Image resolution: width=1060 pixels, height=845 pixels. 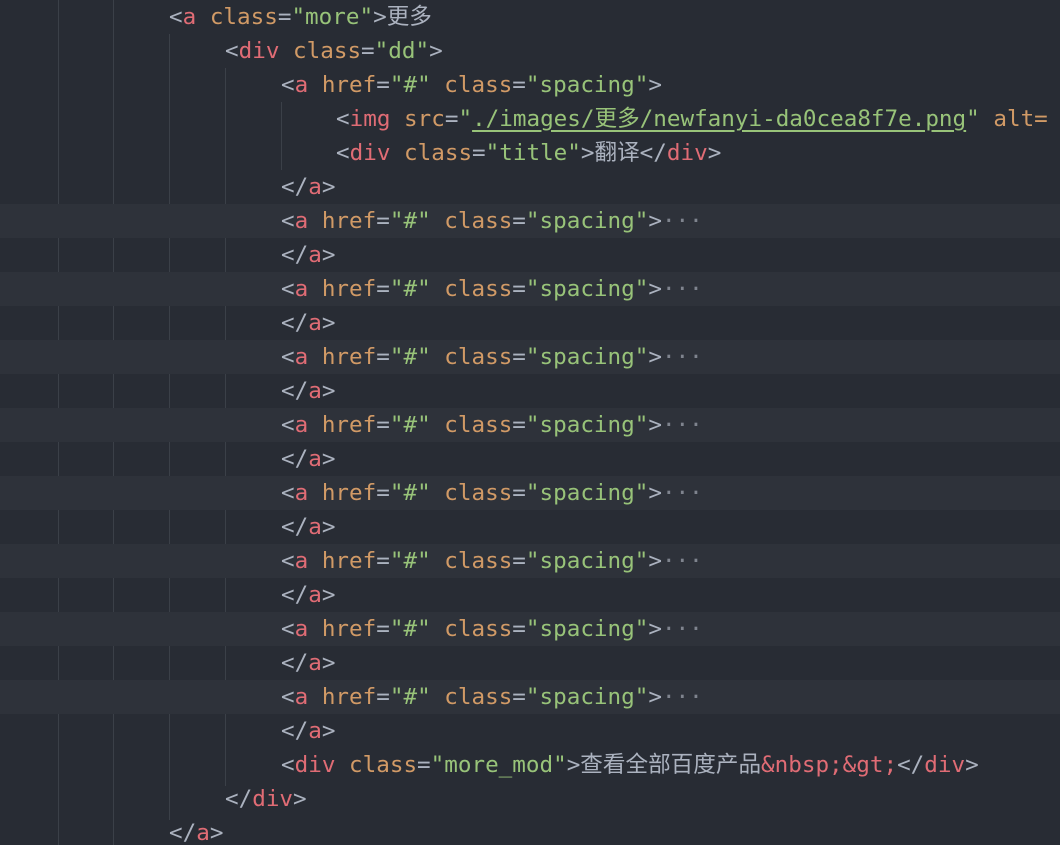 I want to click on code-line: <a class="more">更多, so click(x=530, y=17).